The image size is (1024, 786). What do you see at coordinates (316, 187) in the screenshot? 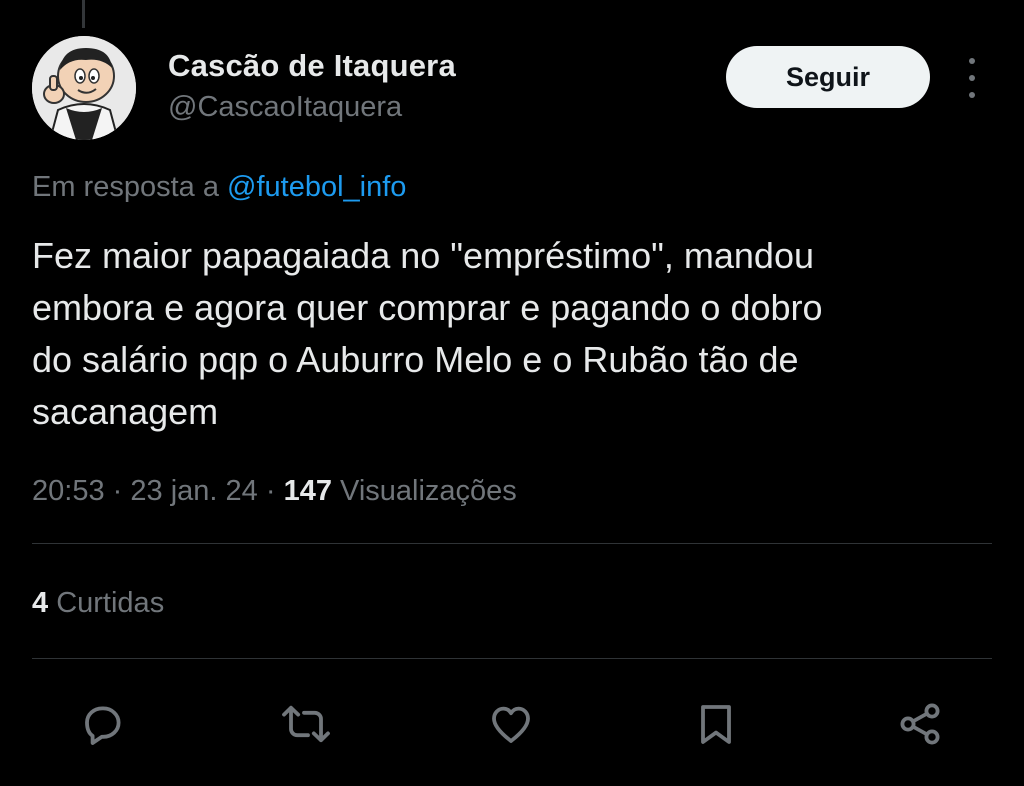
I see `reply-mention-link: @futebol_info` at bounding box center [316, 187].